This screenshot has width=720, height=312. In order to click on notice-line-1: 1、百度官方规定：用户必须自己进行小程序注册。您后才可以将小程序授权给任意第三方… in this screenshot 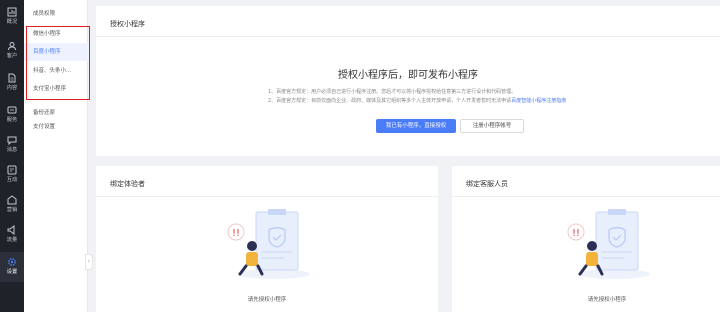, I will do `click(392, 92)`.